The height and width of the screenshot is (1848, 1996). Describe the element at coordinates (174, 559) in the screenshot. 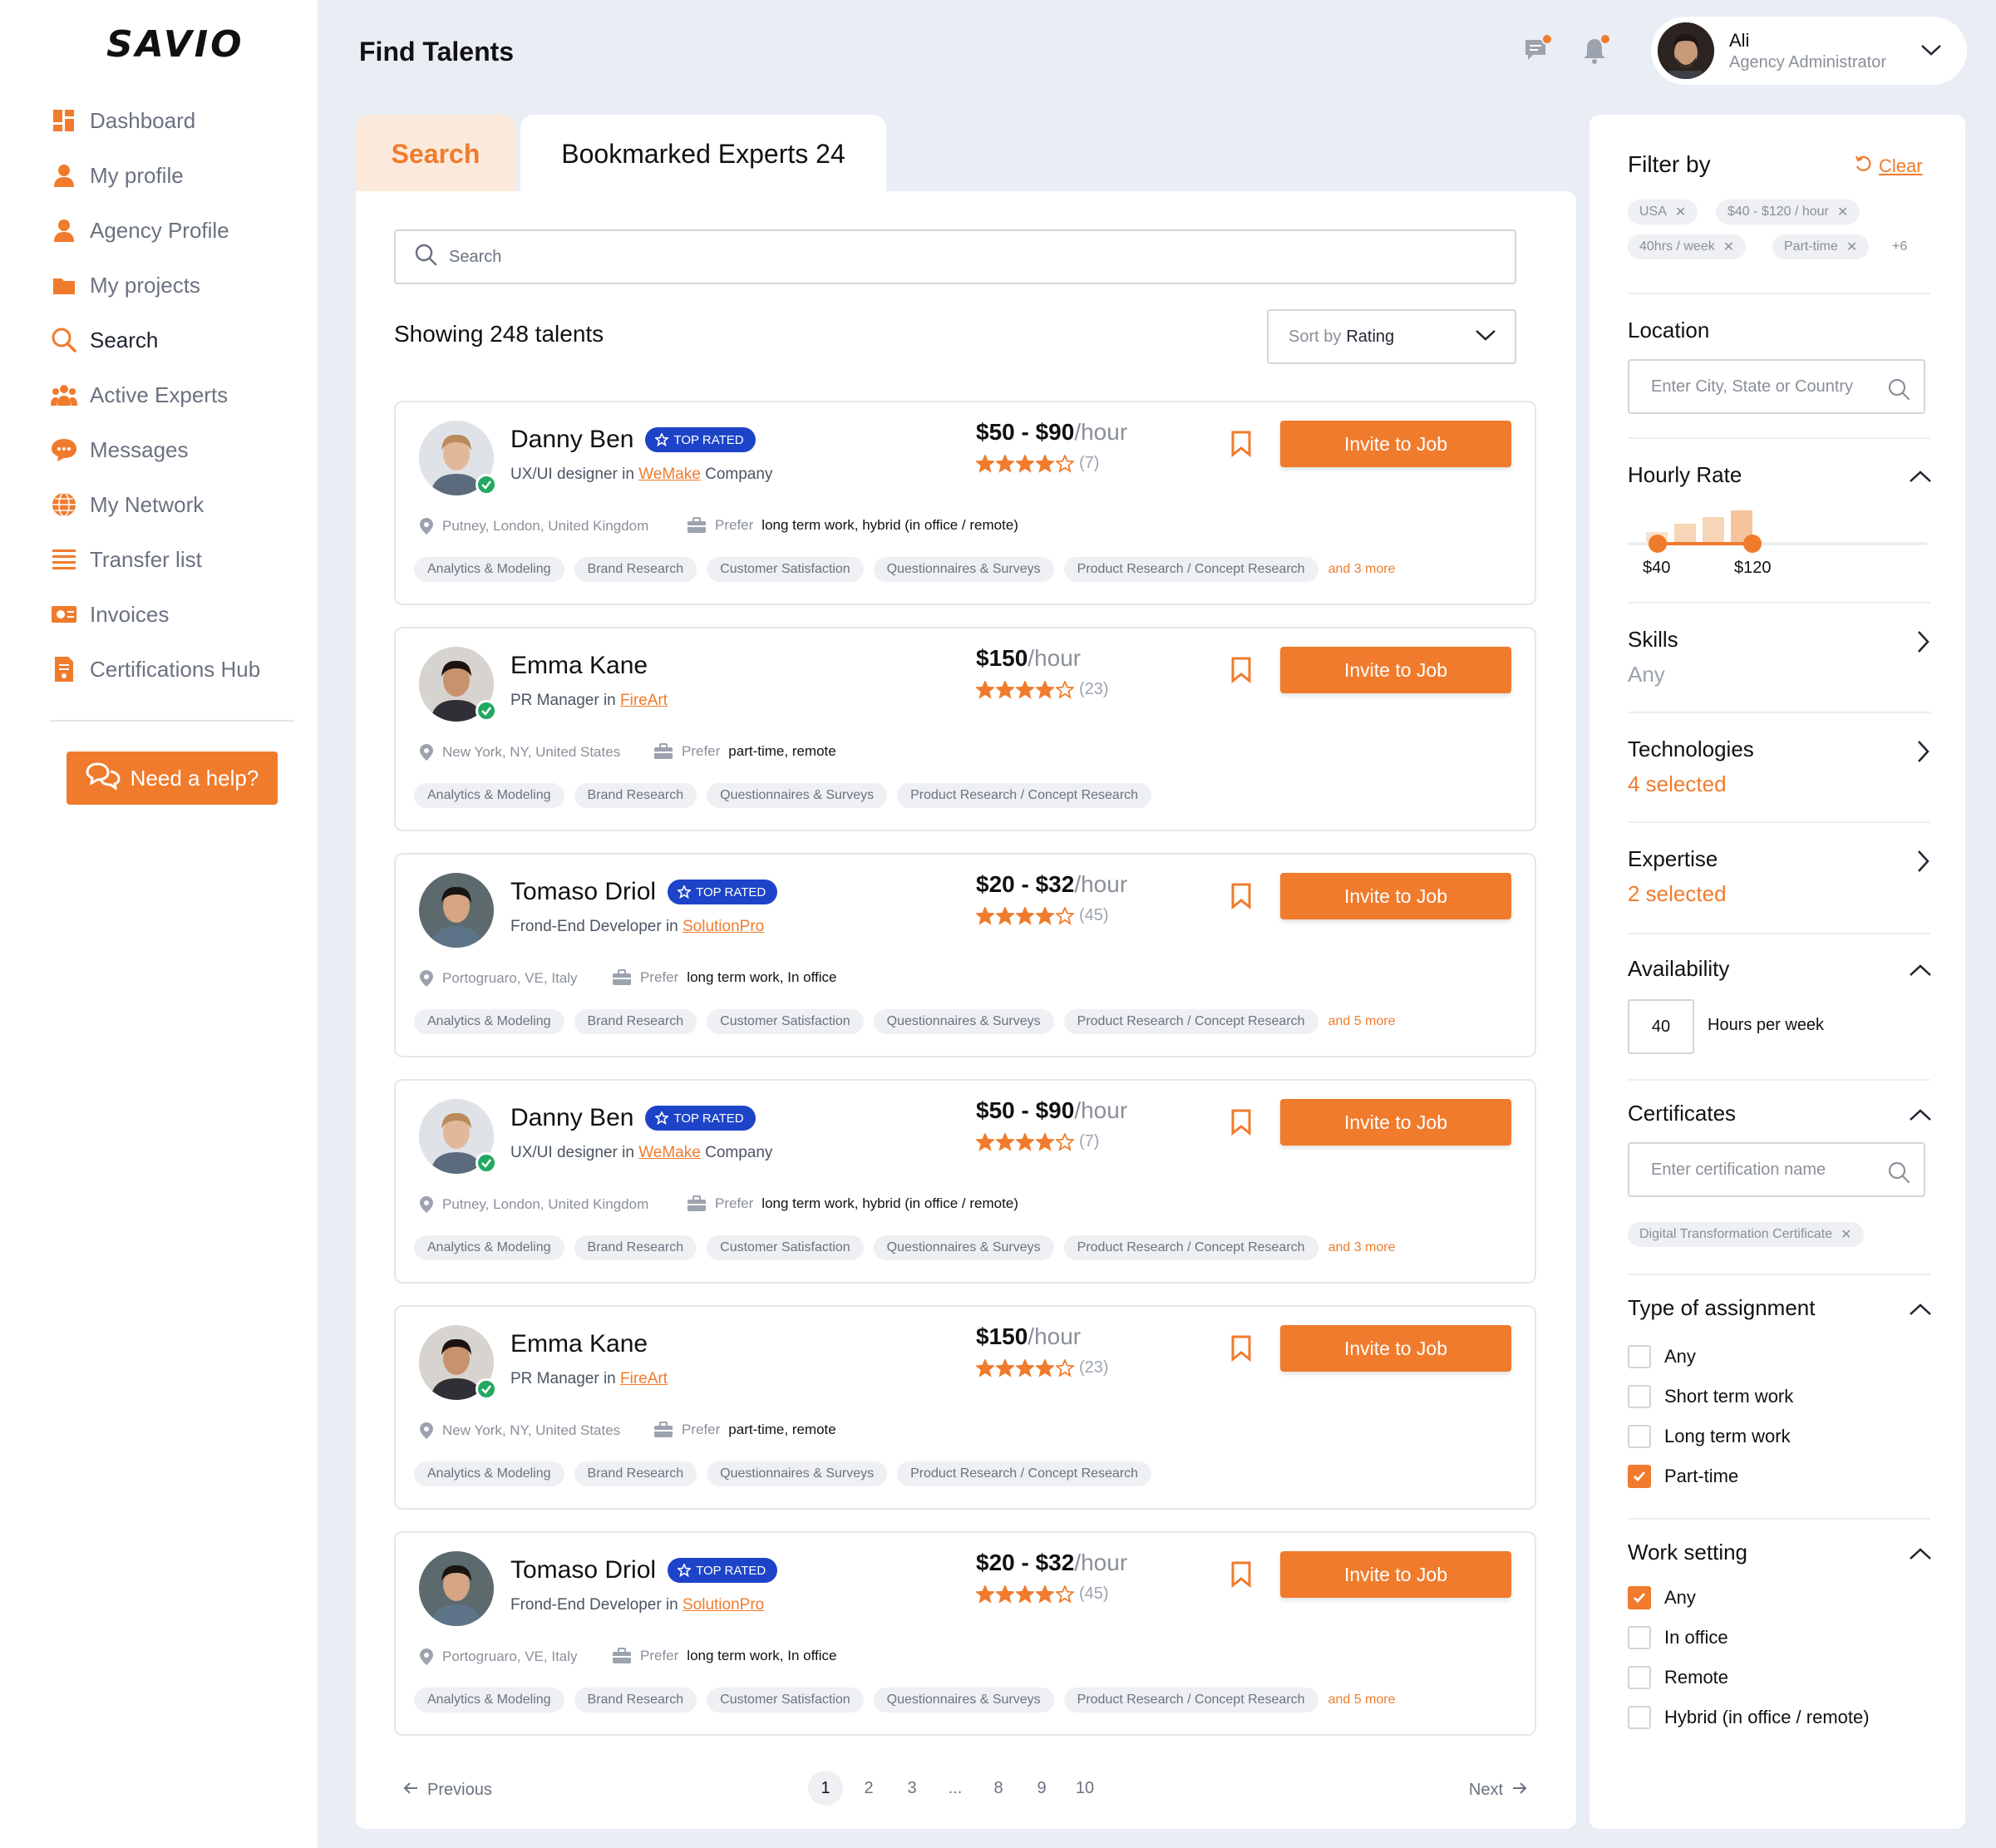

I see `sidebar-item-transfer-list: Transfer list` at that location.